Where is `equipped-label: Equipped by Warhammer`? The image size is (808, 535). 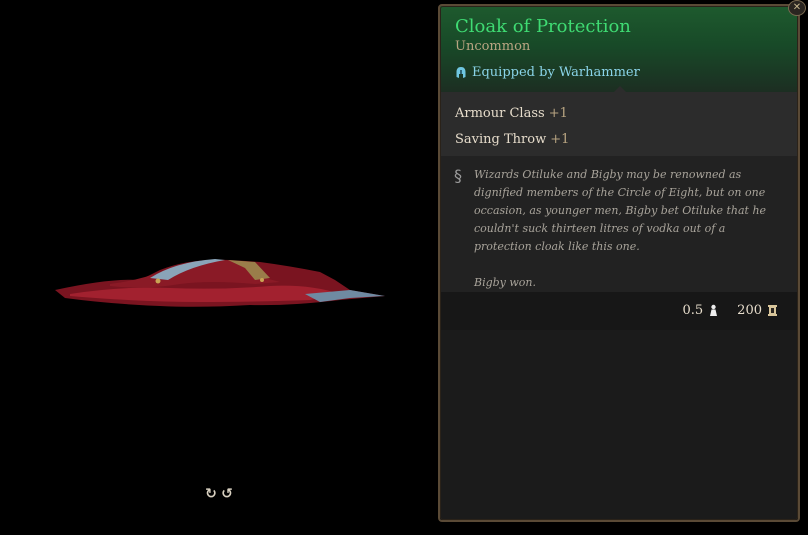 equipped-label: Equipped by Warhammer is located at coordinates (556, 72).